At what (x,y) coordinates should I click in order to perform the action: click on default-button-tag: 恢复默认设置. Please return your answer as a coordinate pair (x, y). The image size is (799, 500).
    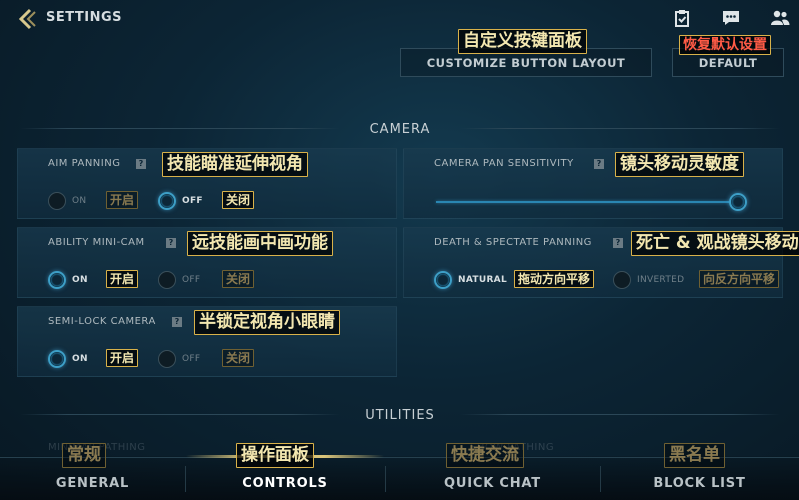
    Looking at the image, I should click on (725, 45).